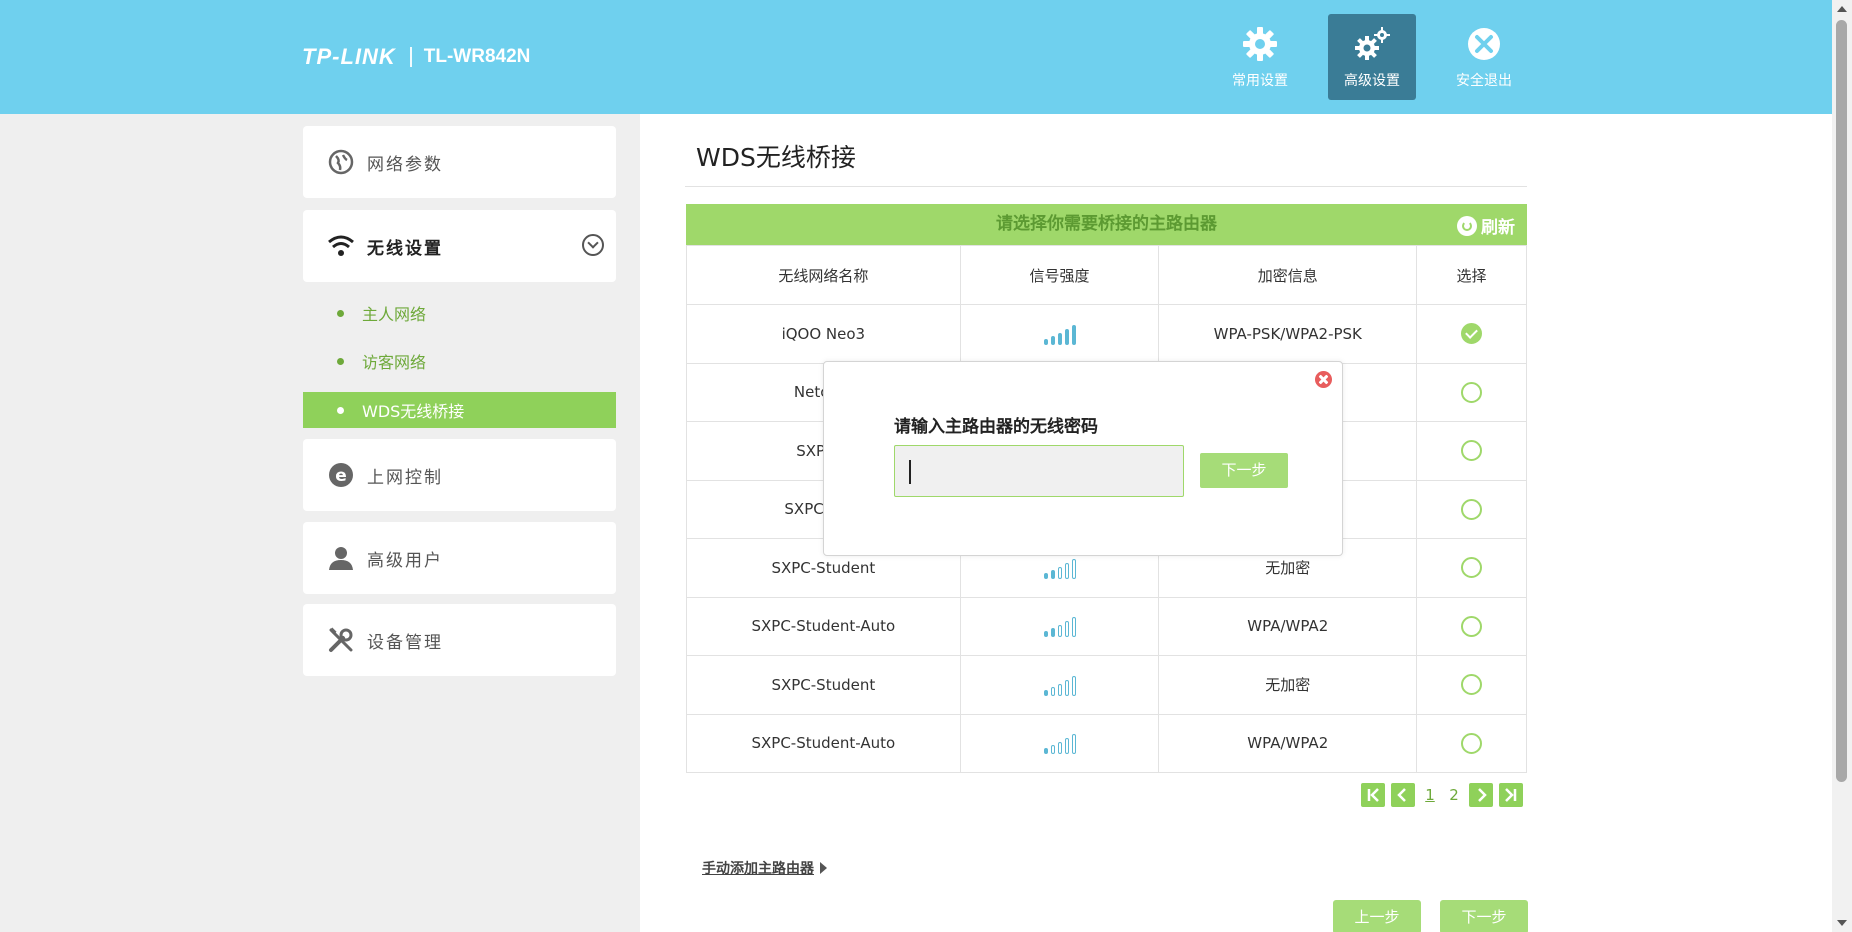 This screenshot has width=1852, height=932. Describe the element at coordinates (405, 164) in the screenshot. I see `sidebar-item-label: 网络参数` at that location.